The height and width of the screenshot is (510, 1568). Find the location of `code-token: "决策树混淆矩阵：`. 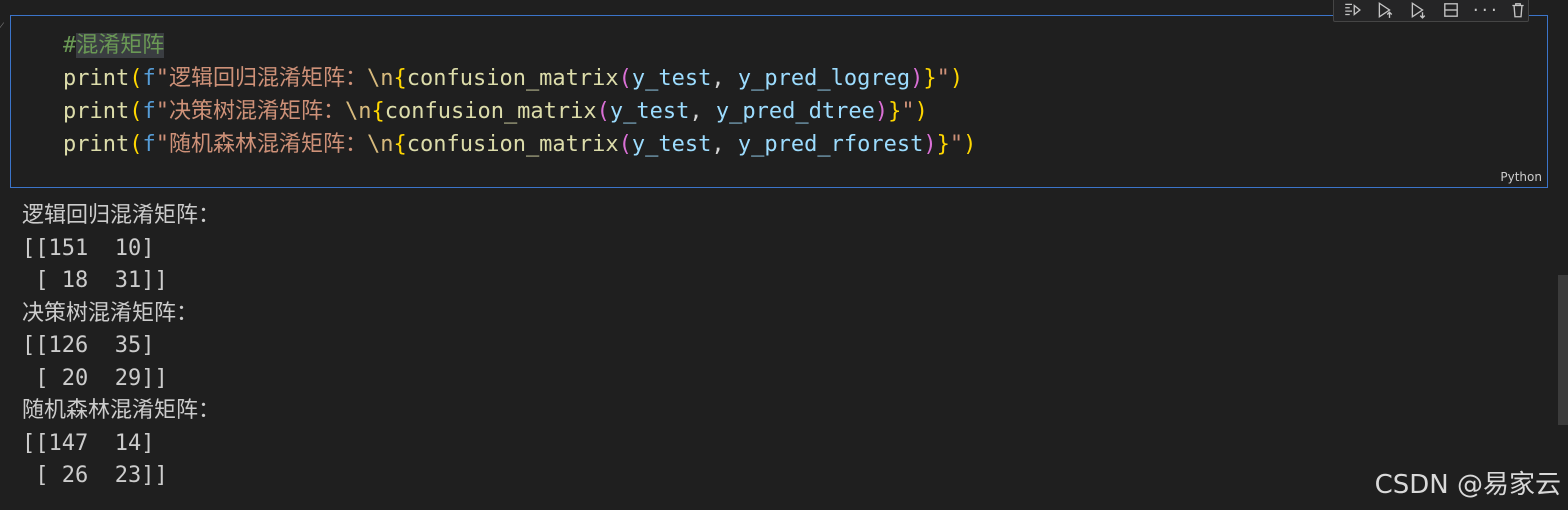

code-token: "决策树混淆矩阵： is located at coordinates (250, 111).